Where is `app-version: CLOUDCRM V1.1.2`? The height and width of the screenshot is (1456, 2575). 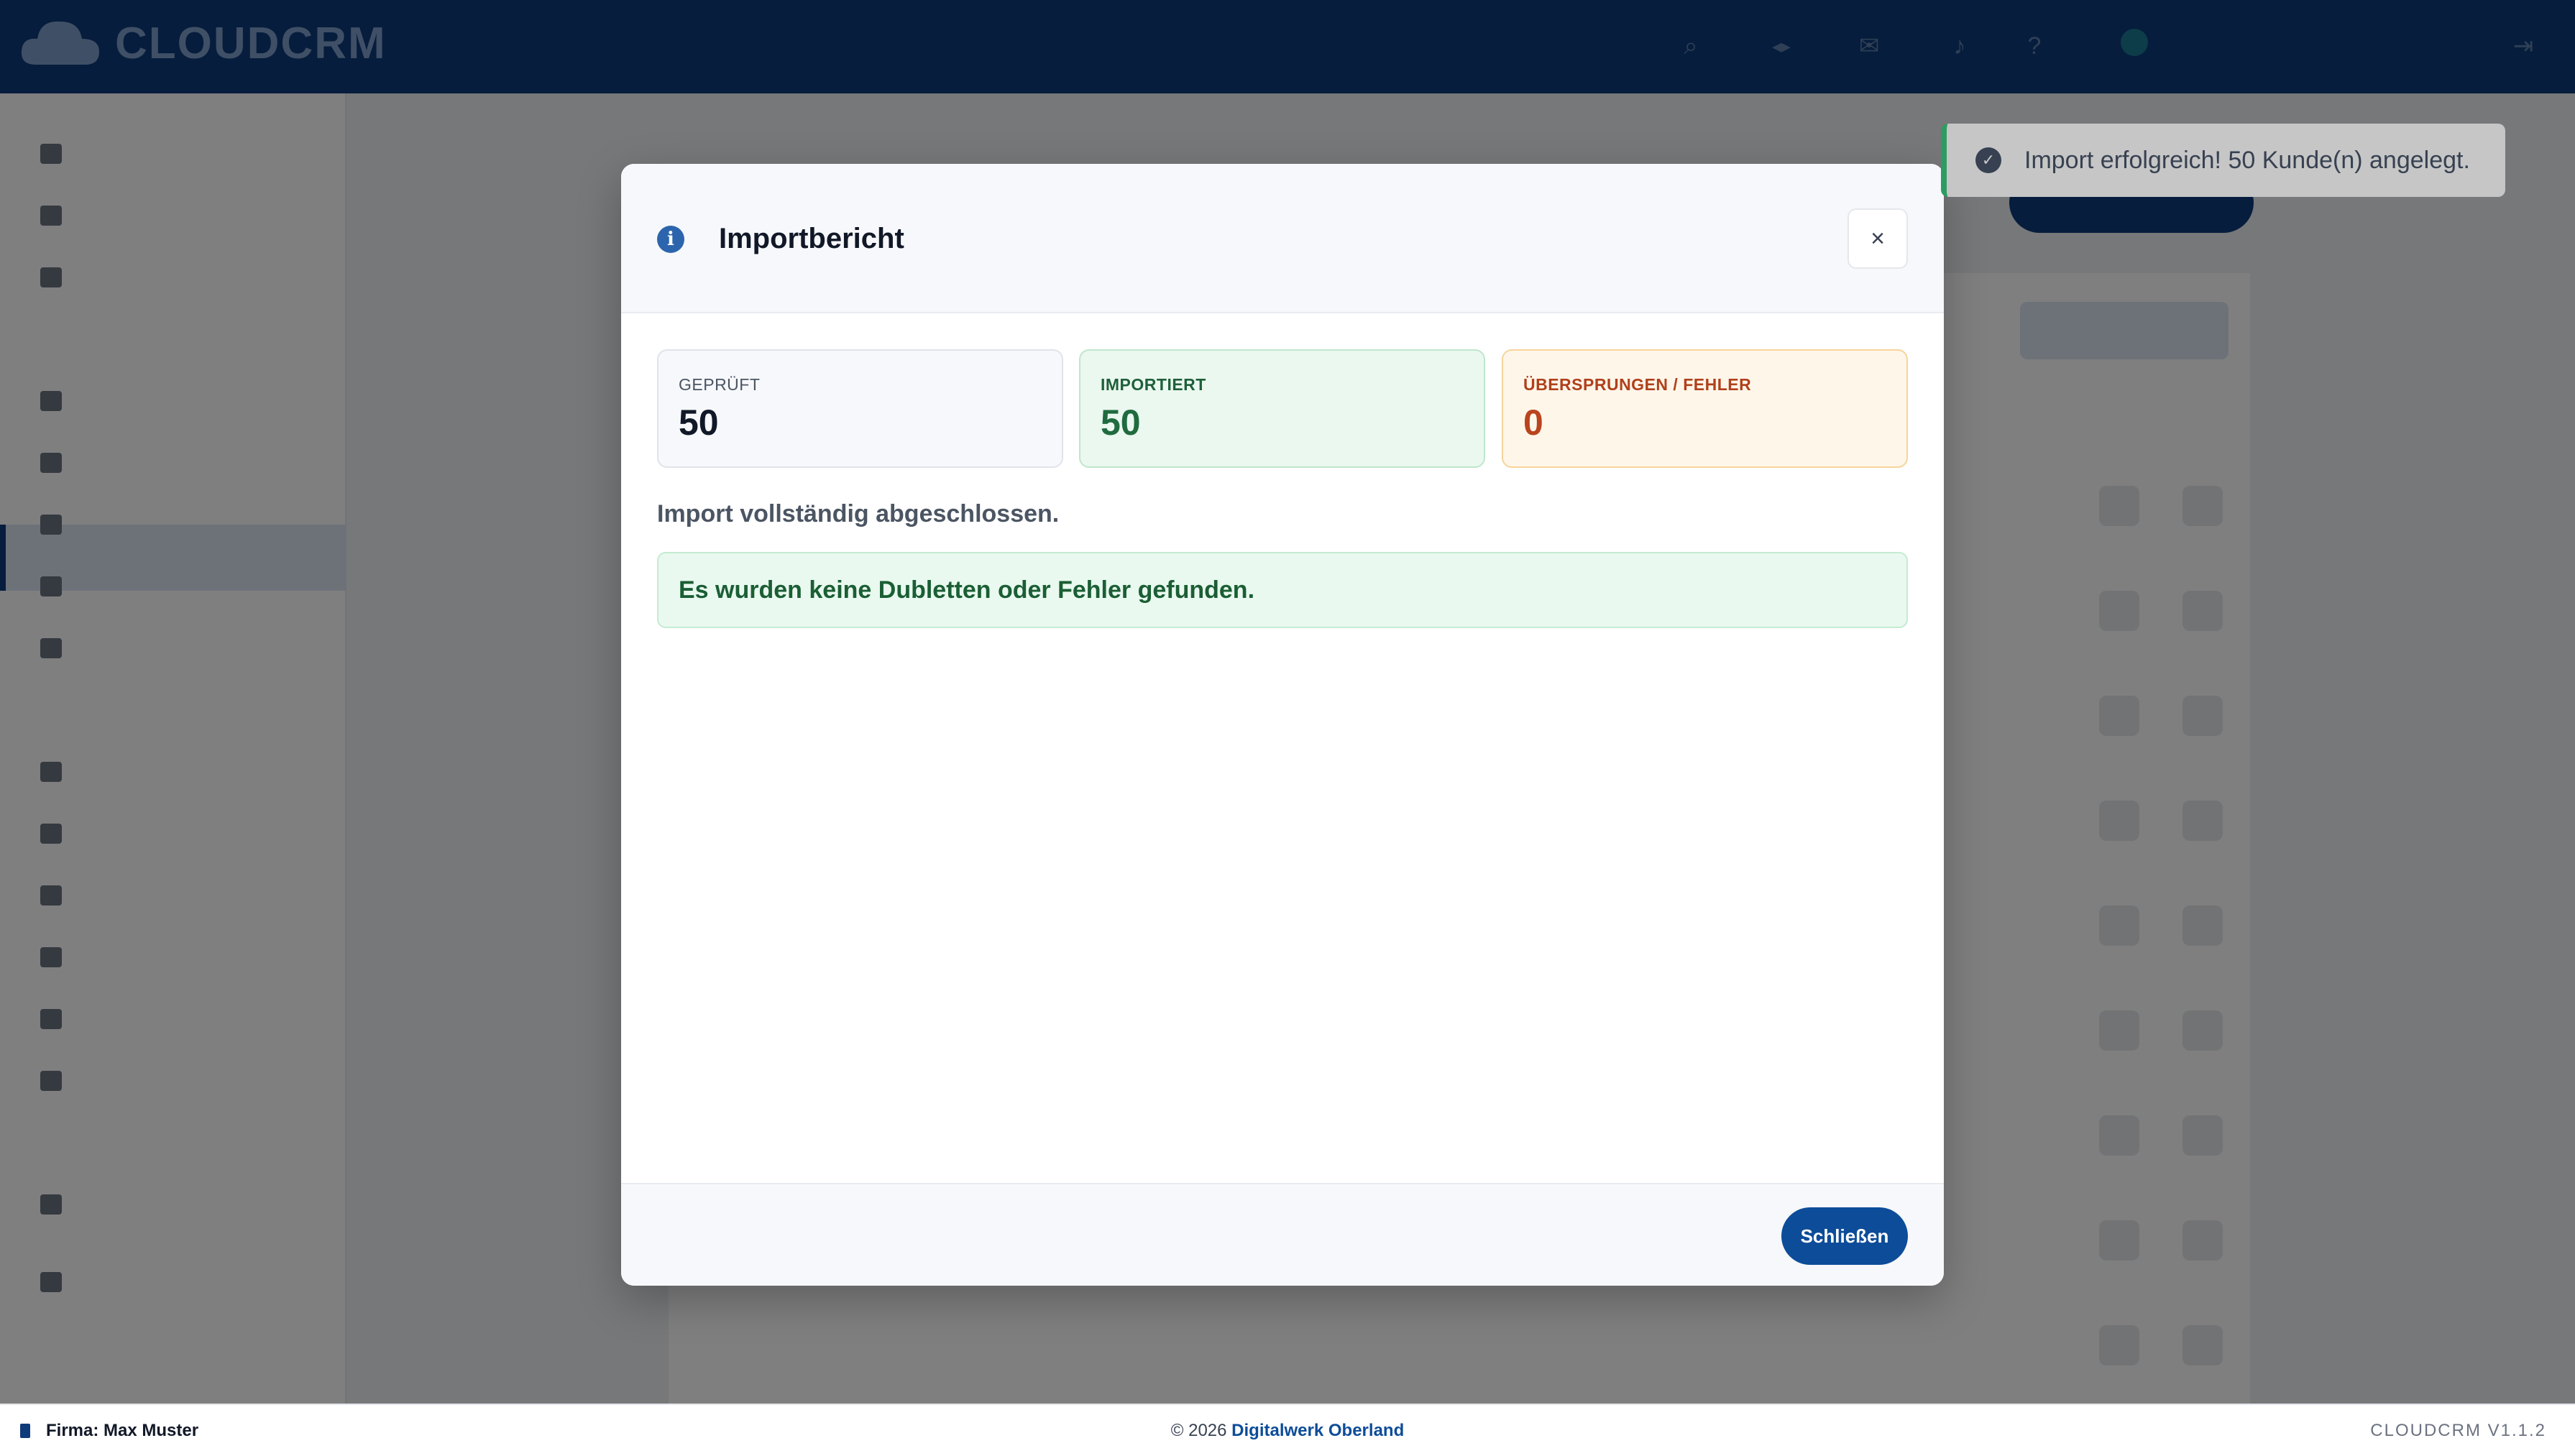
app-version: CLOUDCRM V1.1.2 is located at coordinates (2458, 1430).